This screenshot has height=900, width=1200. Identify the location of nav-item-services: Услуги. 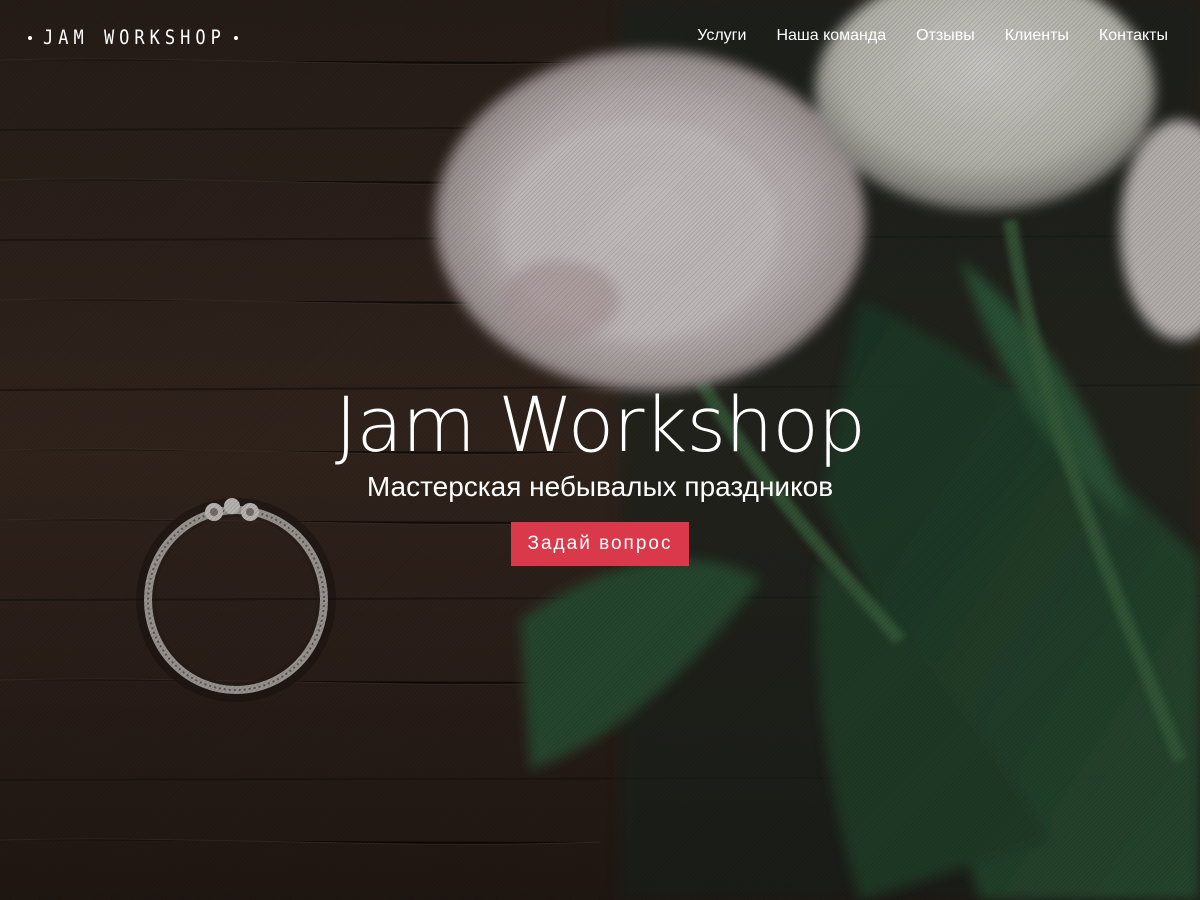
(721, 36).